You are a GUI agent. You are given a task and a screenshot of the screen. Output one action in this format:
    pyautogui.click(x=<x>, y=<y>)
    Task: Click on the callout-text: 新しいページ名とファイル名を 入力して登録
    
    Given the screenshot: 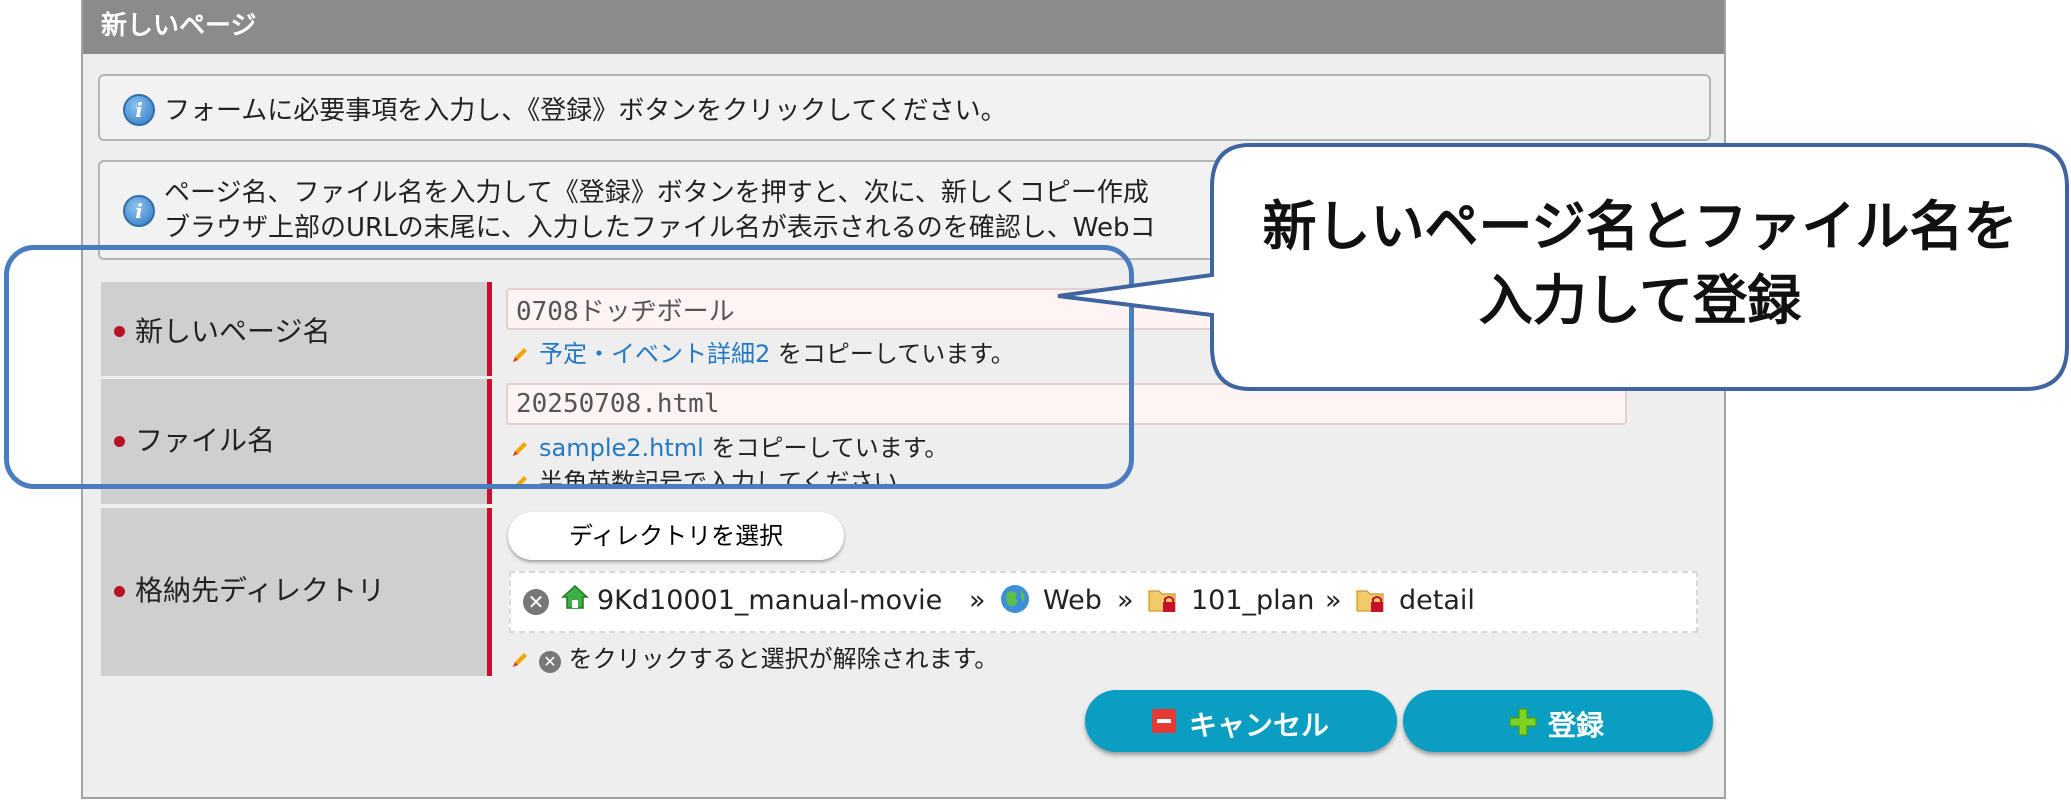 What is the action you would take?
    pyautogui.click(x=1640, y=264)
    